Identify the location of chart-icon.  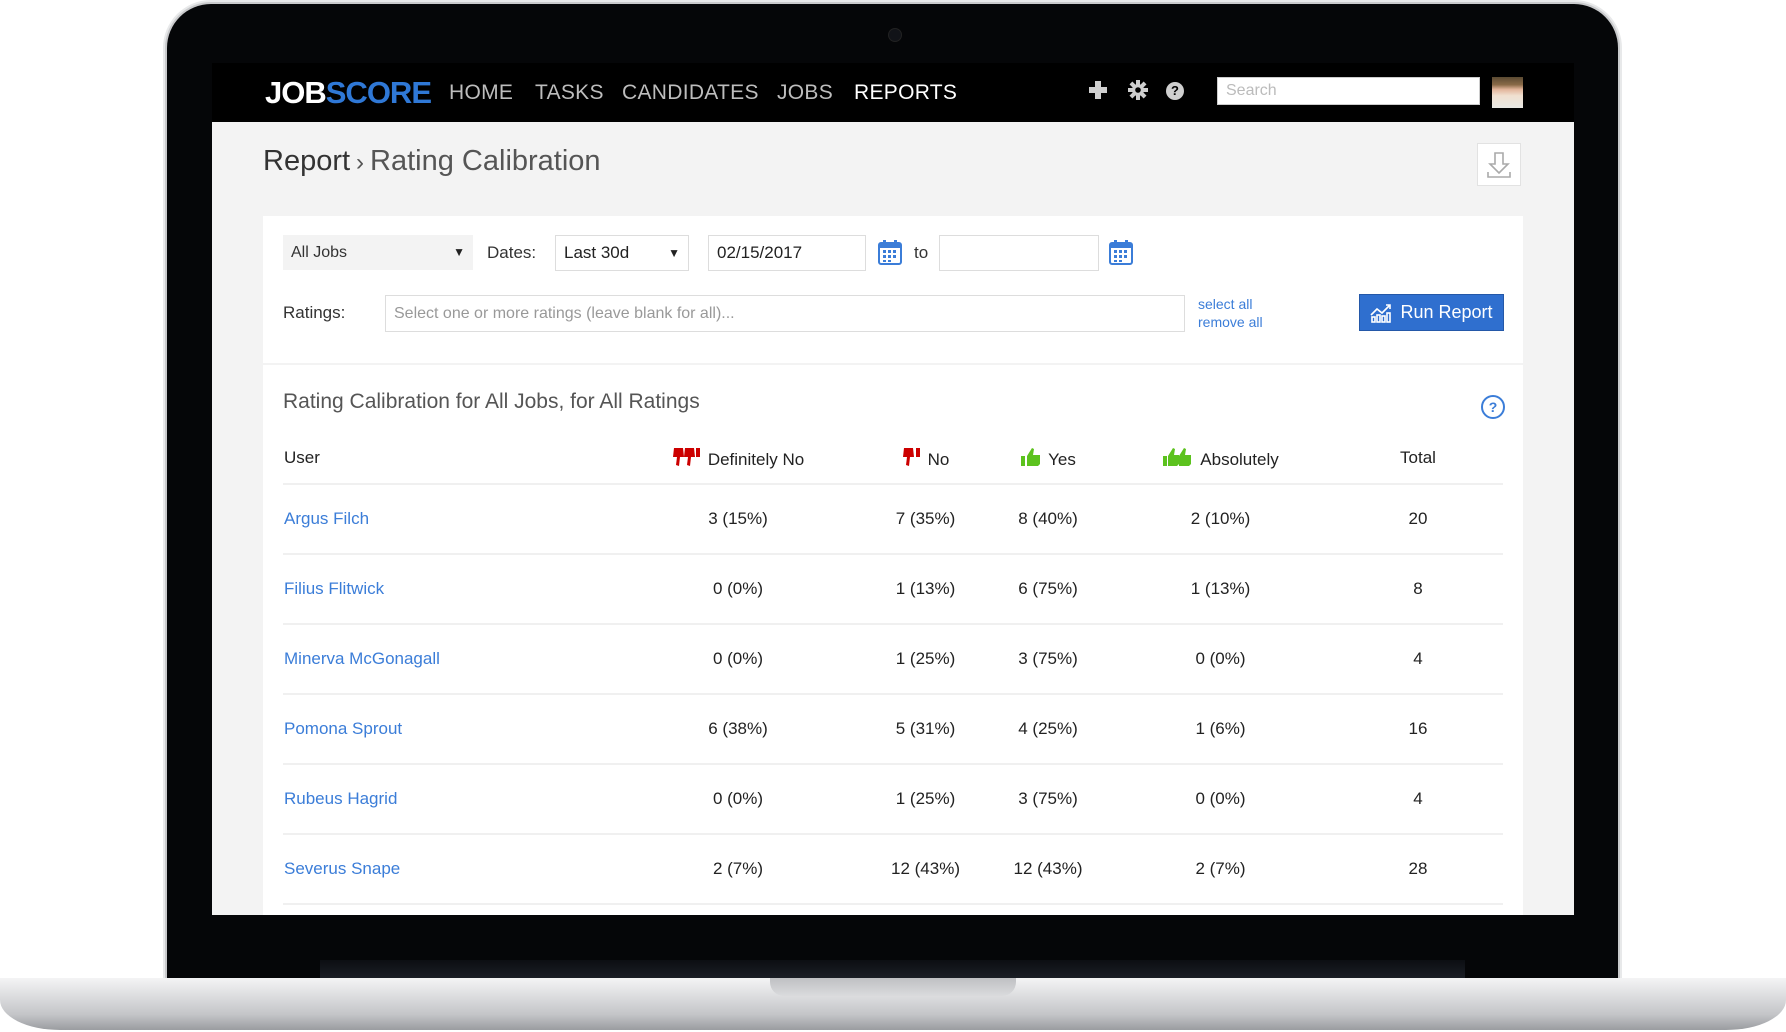
(1381, 313).